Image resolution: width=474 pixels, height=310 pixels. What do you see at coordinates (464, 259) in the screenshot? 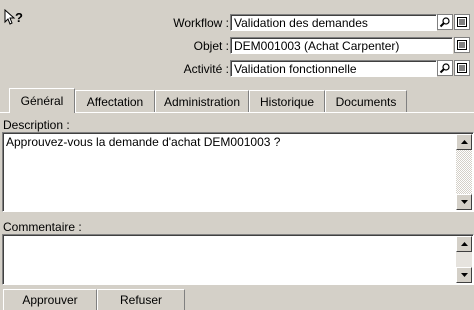
I see `commentaire-scrollbar` at bounding box center [464, 259].